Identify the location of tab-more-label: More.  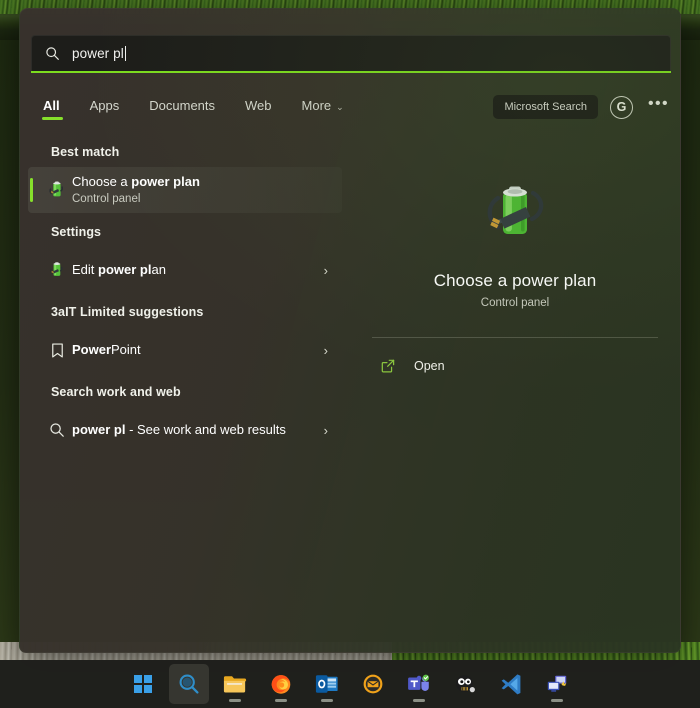
(316, 105).